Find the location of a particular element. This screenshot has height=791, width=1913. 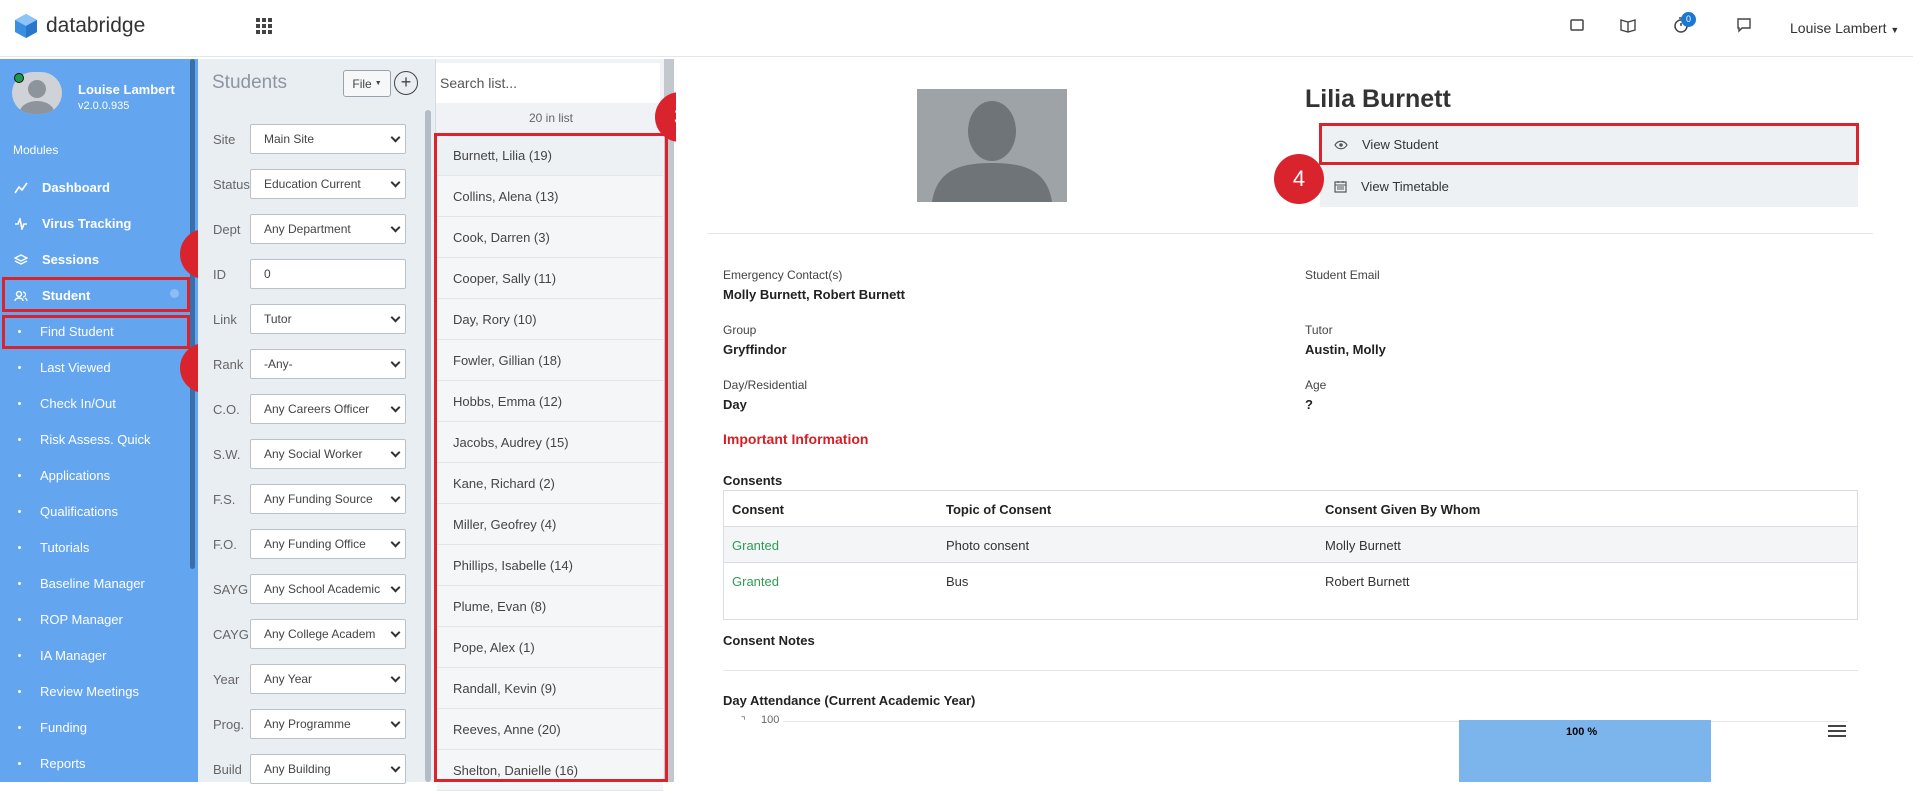

filter-label: F.O. is located at coordinates (225, 544).